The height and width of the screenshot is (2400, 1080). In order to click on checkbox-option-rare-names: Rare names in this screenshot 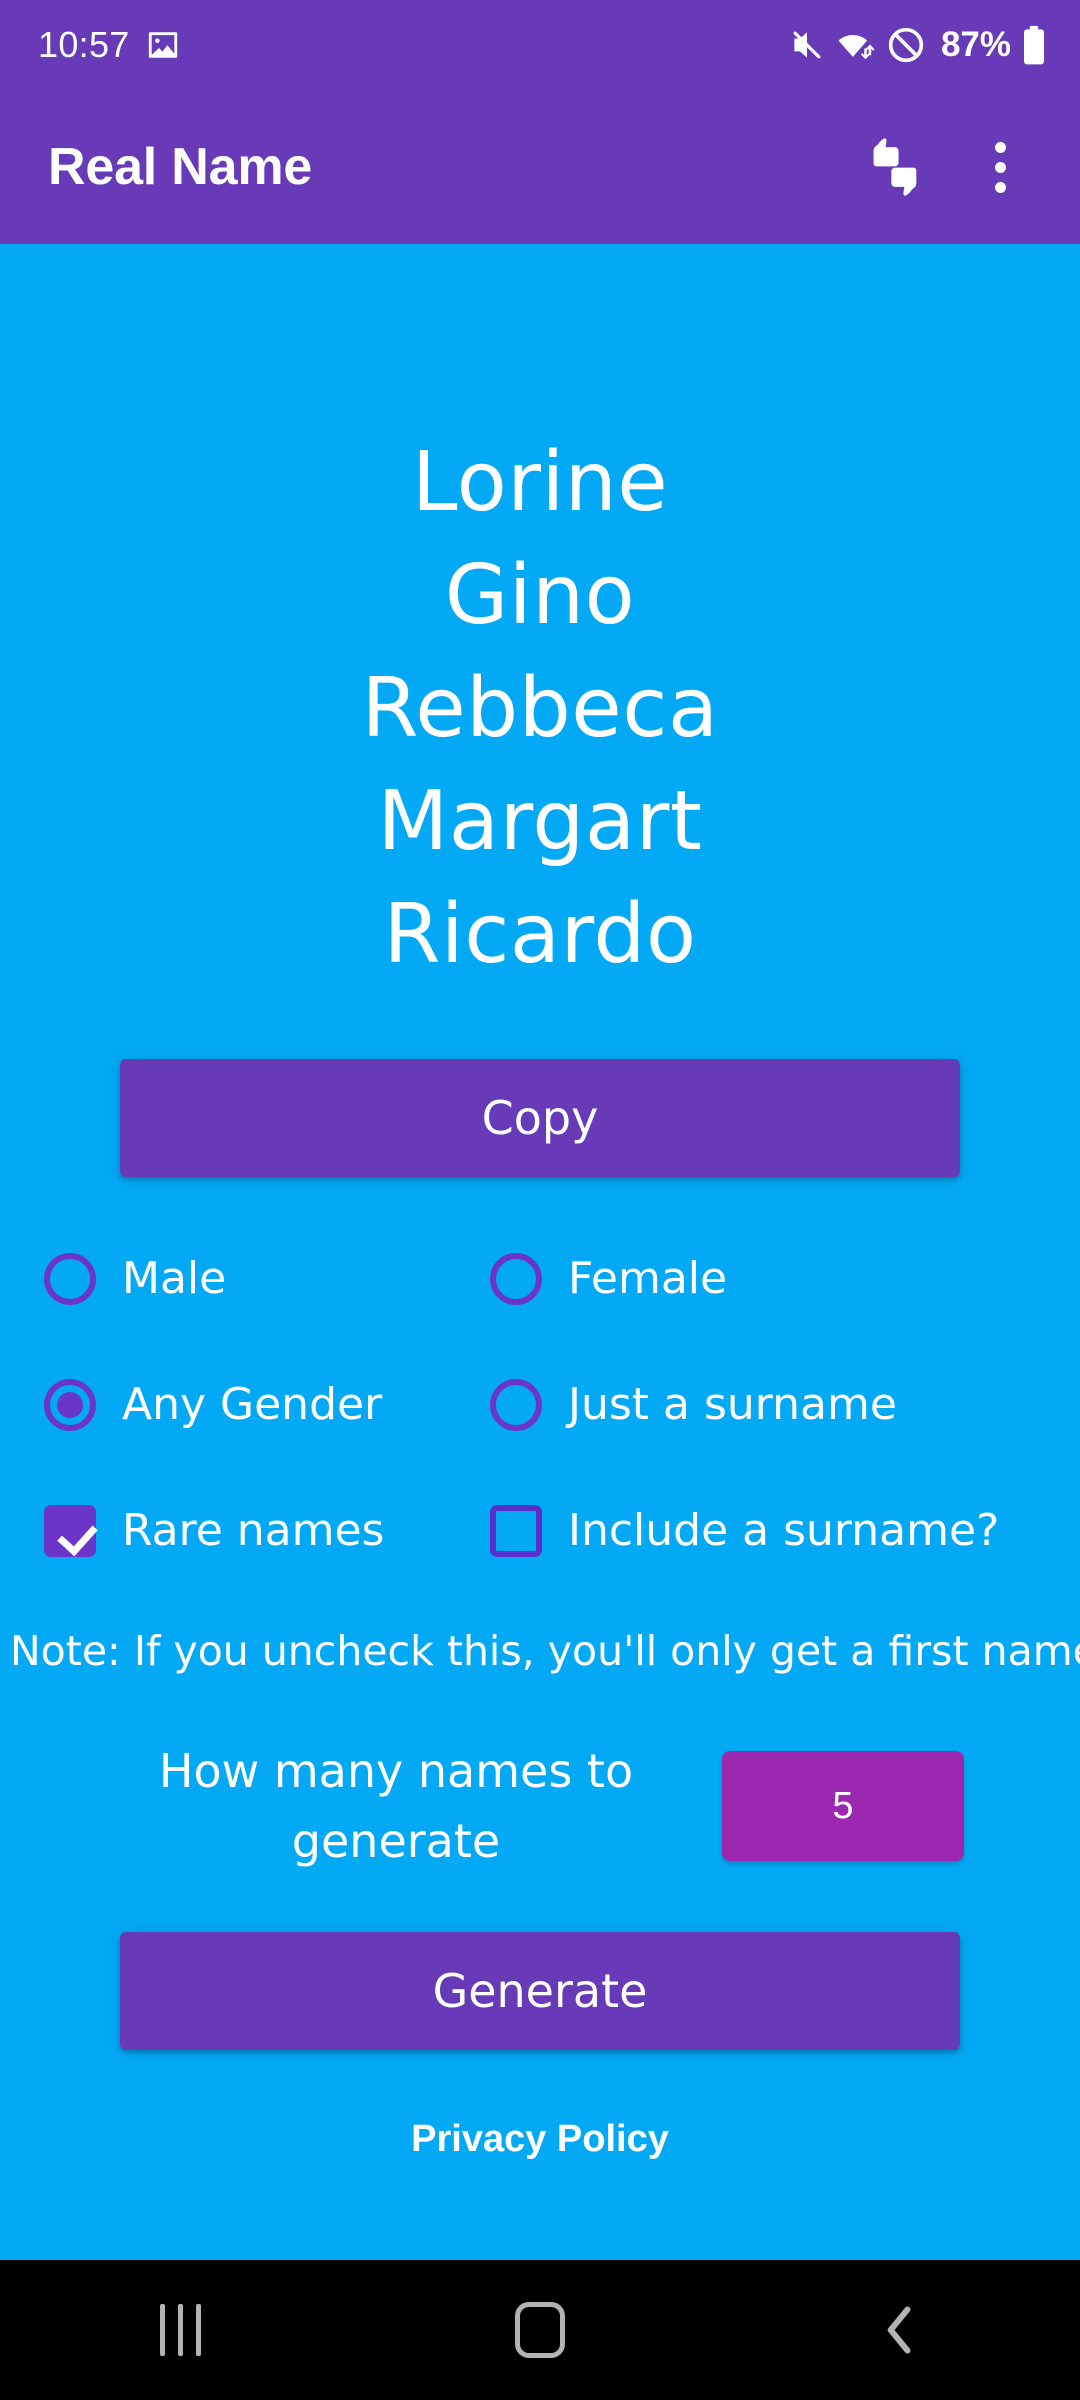, I will do `click(267, 1531)`.